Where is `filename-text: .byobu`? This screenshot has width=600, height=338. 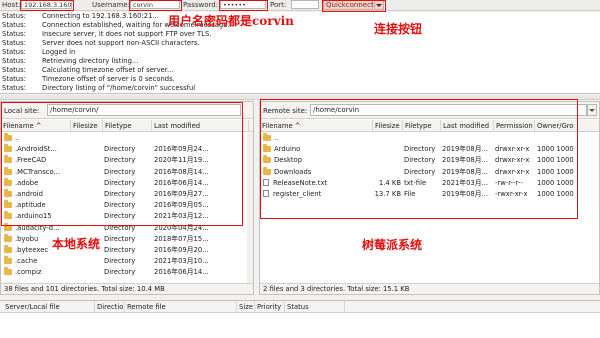
filename-text: .byobu is located at coordinates (27, 238).